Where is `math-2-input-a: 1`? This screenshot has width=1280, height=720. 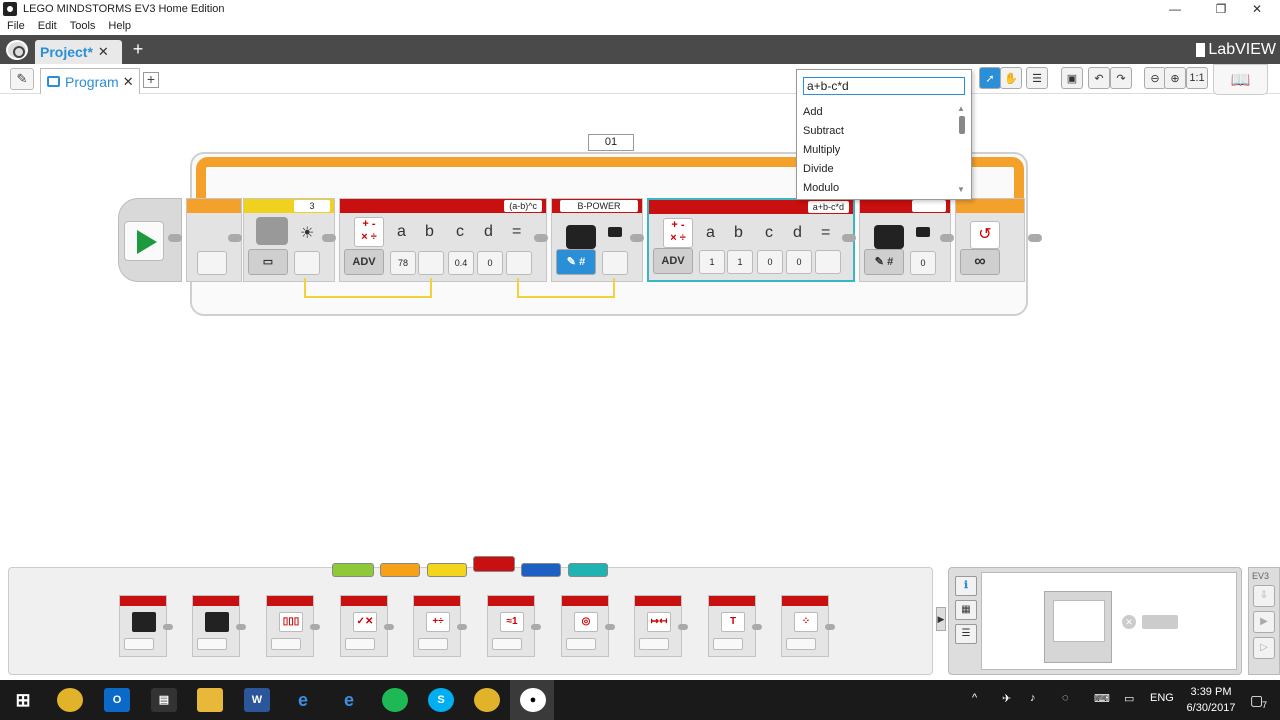 math-2-input-a: 1 is located at coordinates (712, 262).